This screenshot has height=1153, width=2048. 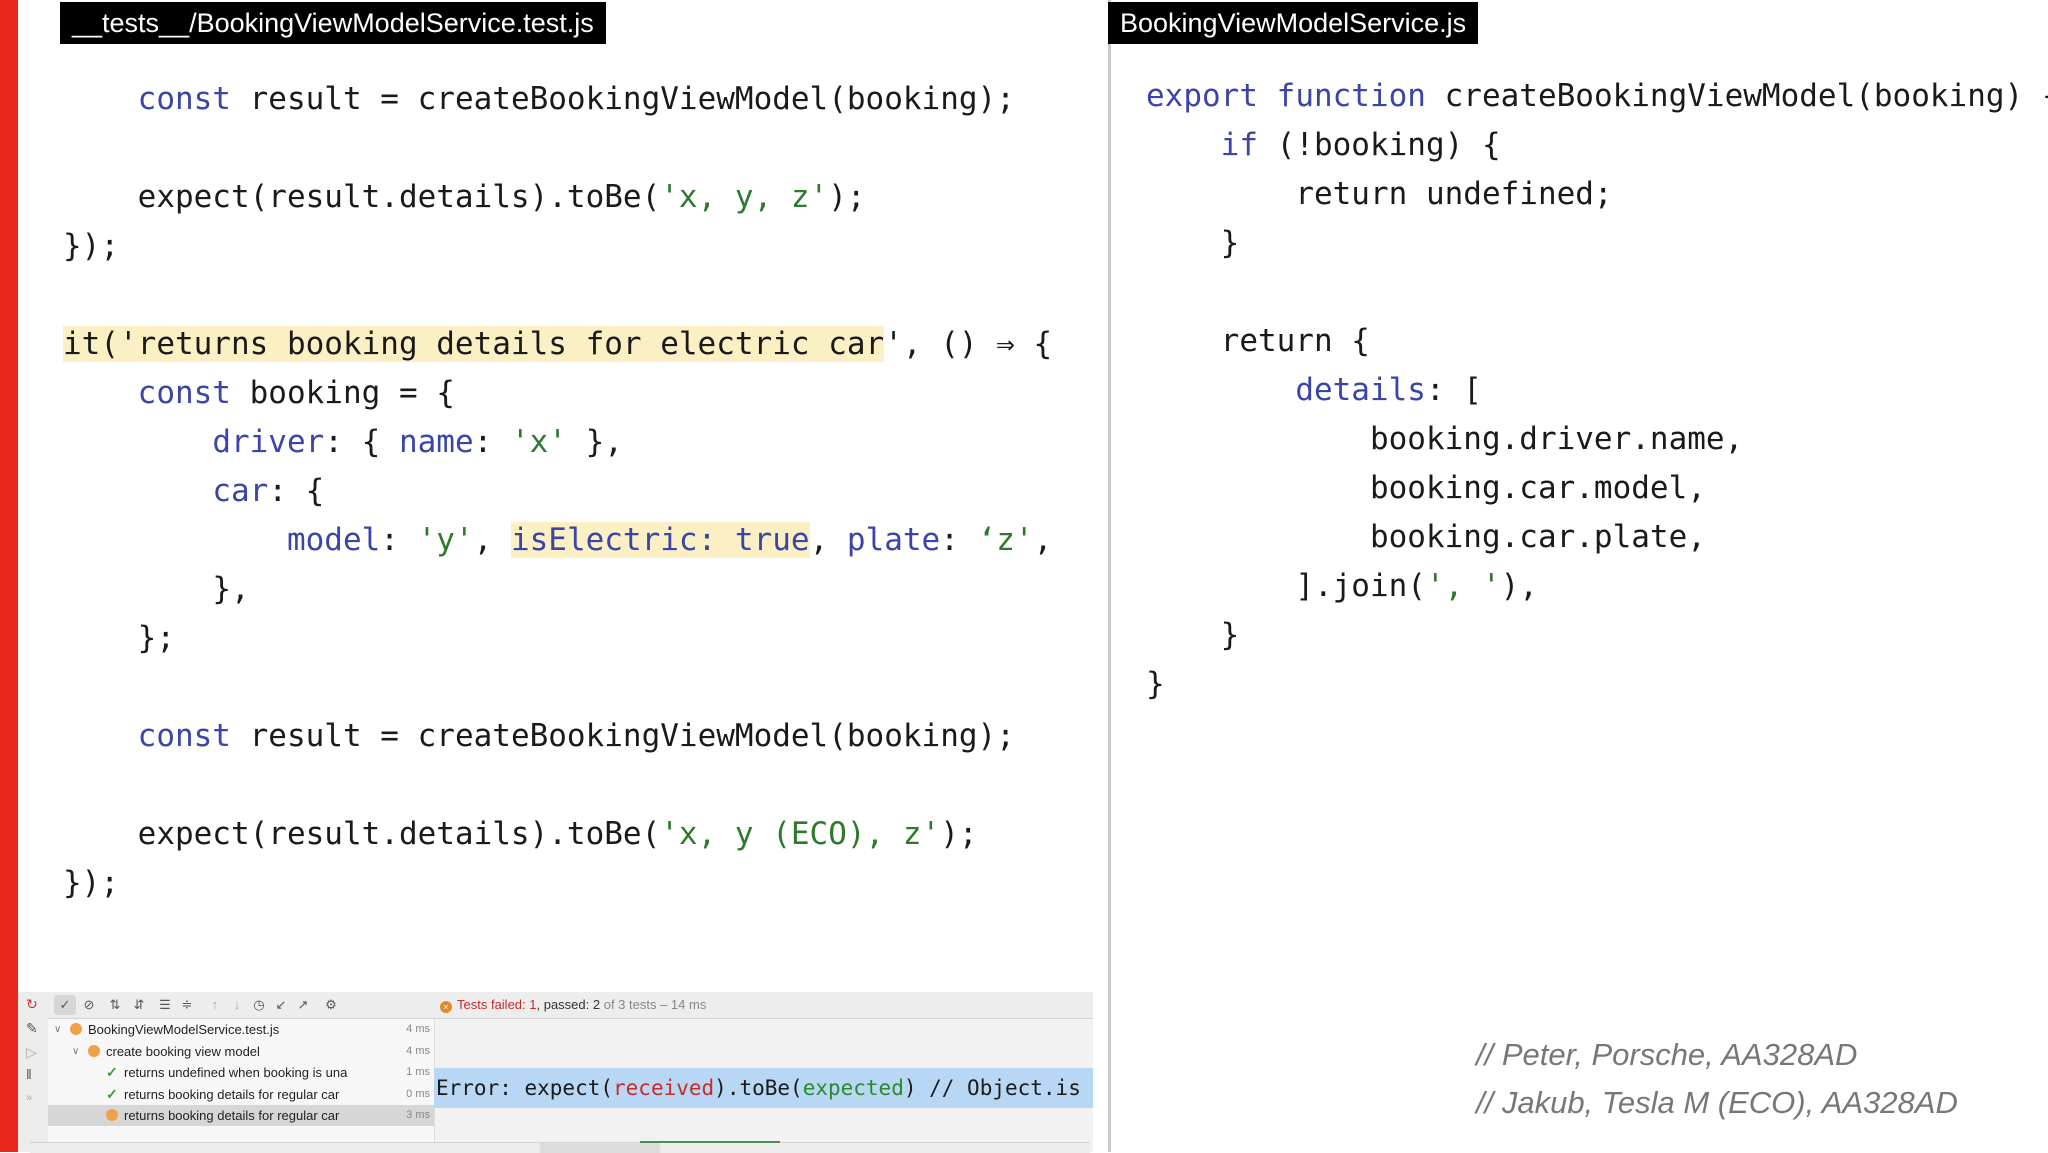 What do you see at coordinates (156, 638) in the screenshot?
I see `code-token: };` at bounding box center [156, 638].